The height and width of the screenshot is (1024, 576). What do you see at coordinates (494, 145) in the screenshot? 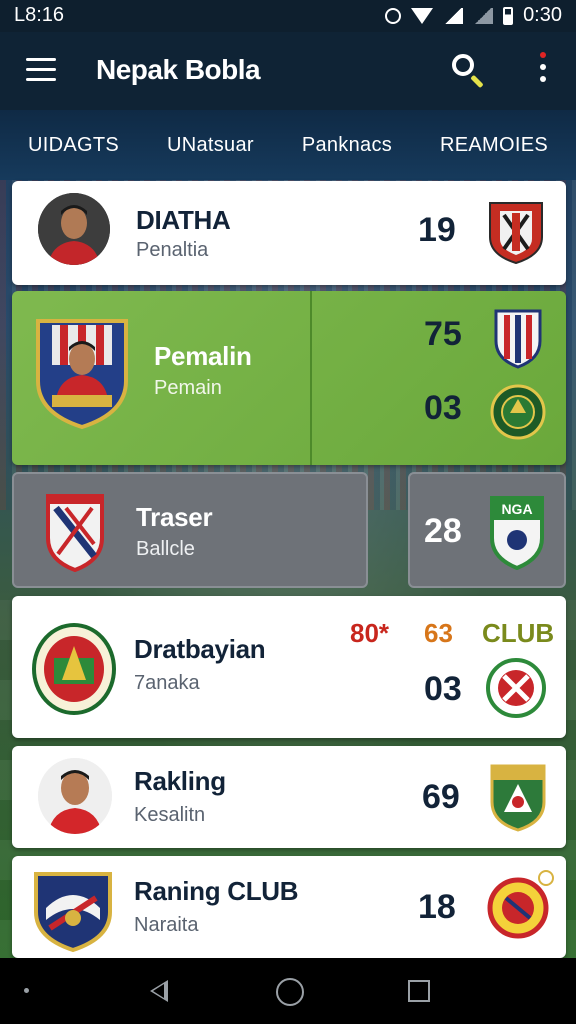
I see `tab-4: REAMOIES` at bounding box center [494, 145].